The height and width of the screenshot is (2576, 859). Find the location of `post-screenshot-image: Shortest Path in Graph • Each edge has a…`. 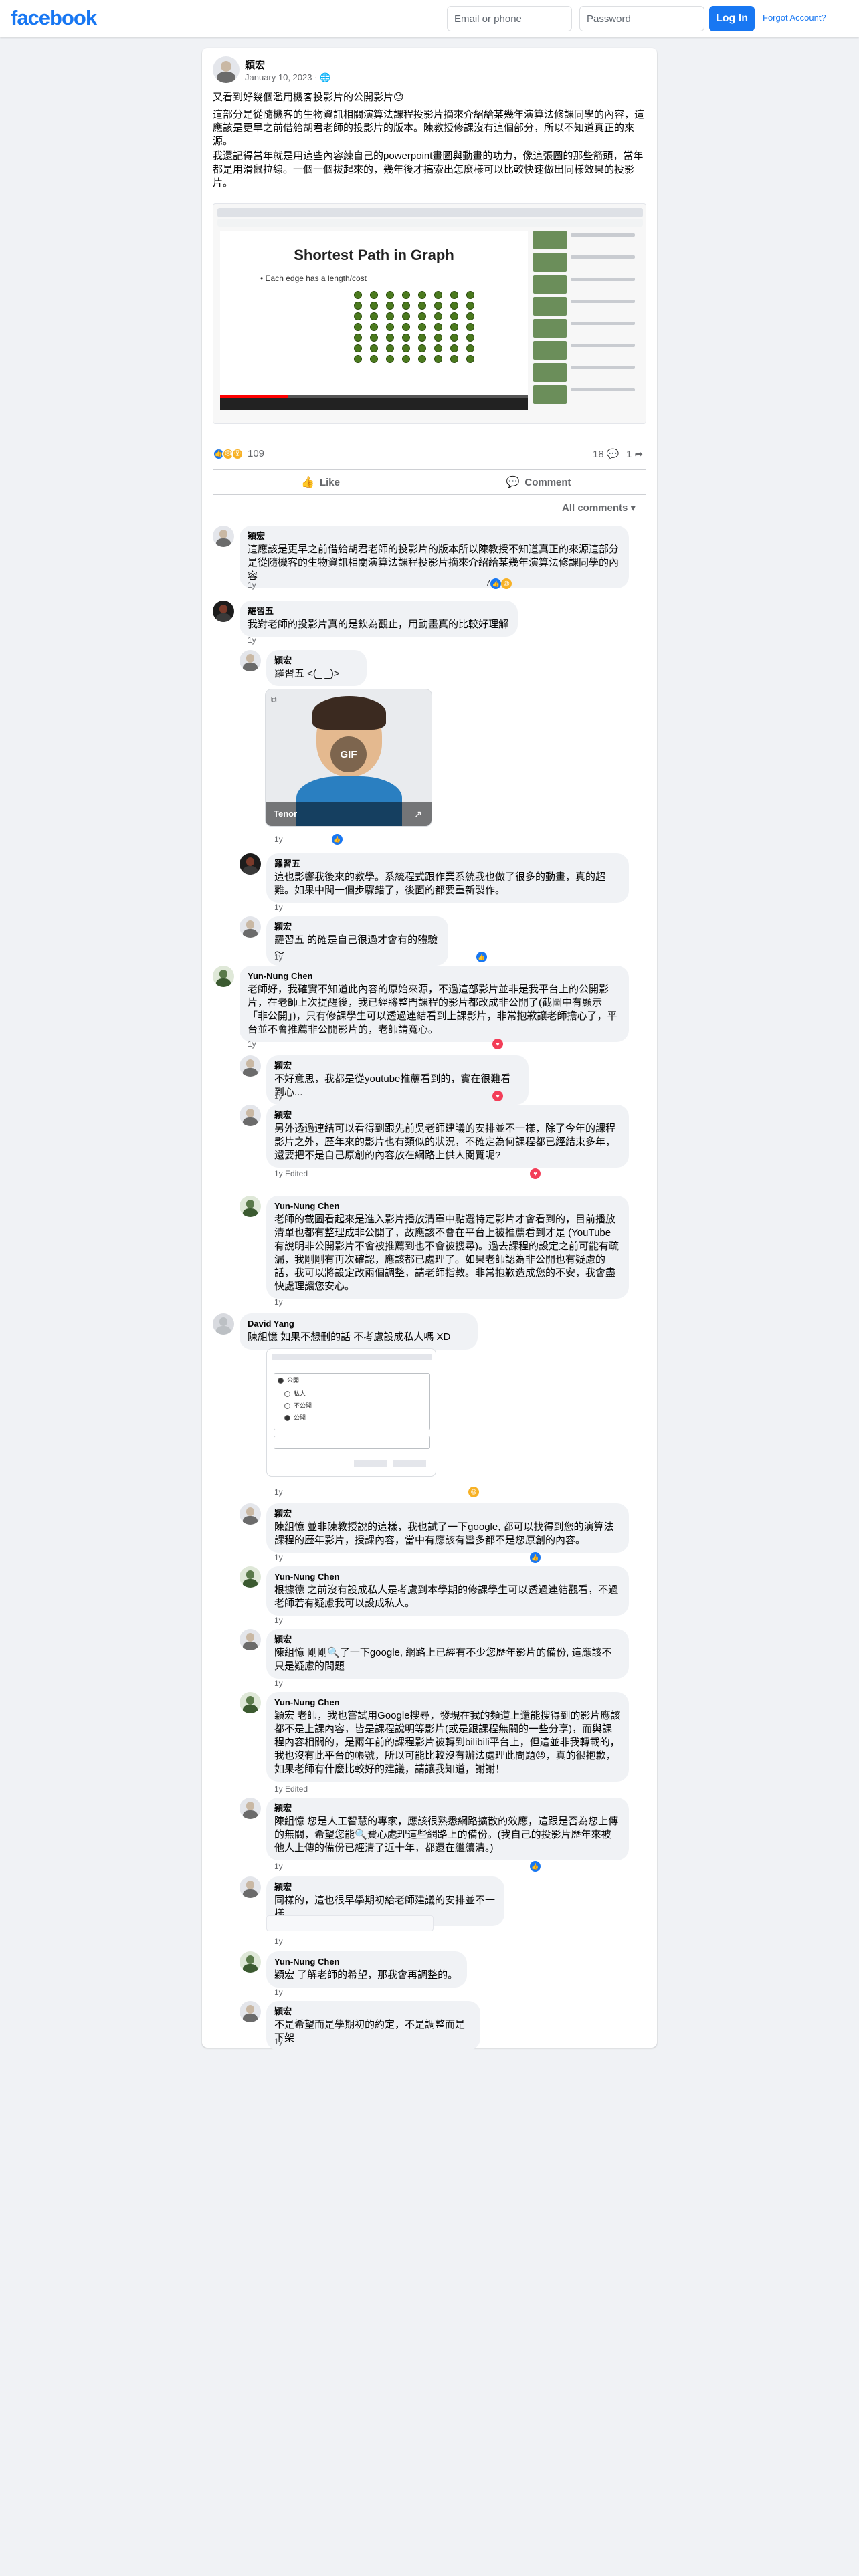

post-screenshot-image: Shortest Path in Graph • Each edge has a… is located at coordinates (429, 314).